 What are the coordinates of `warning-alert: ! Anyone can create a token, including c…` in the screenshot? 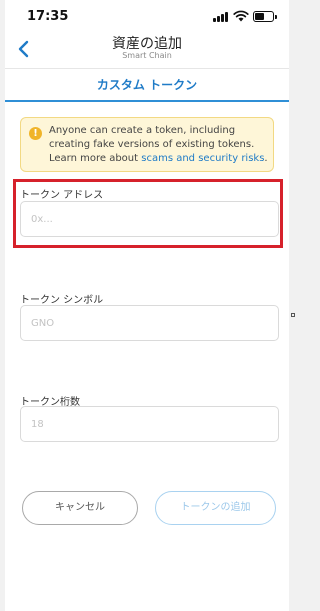 It's located at (147, 144).